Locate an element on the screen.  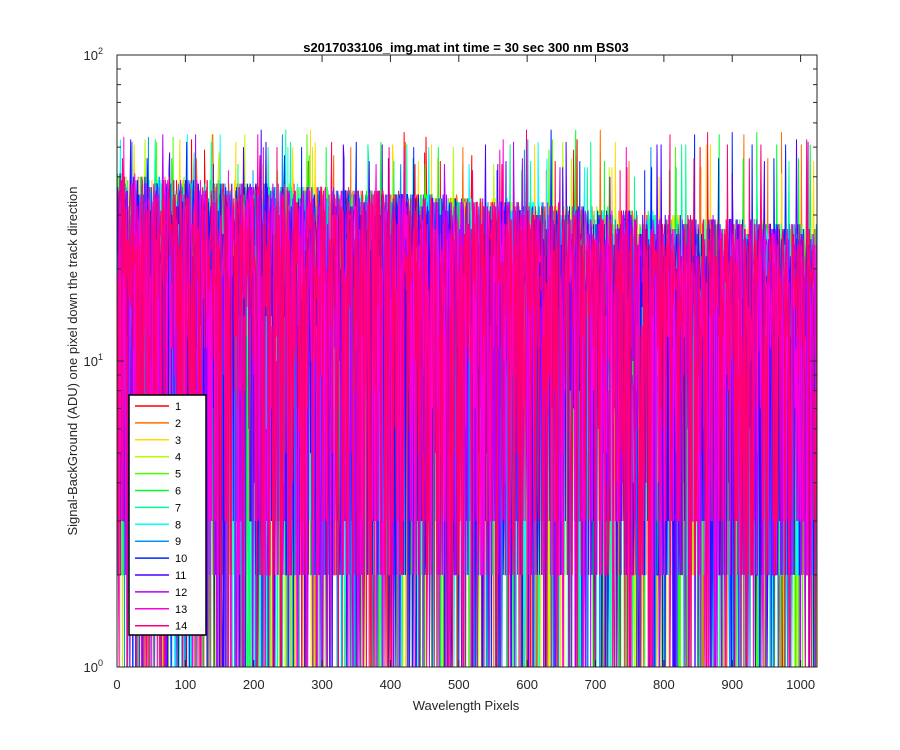
legend-label-3: 3 is located at coordinates (178, 441).